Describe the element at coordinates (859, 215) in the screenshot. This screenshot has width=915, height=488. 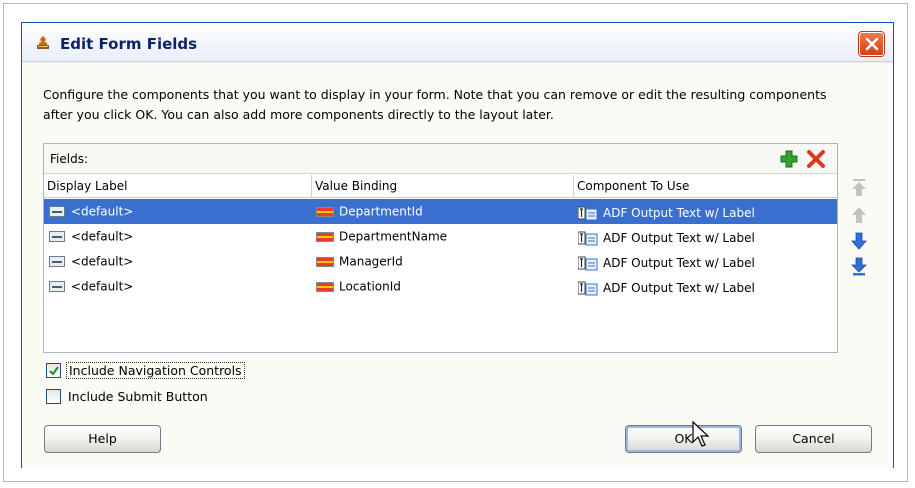
I see `move-up-icon` at that location.